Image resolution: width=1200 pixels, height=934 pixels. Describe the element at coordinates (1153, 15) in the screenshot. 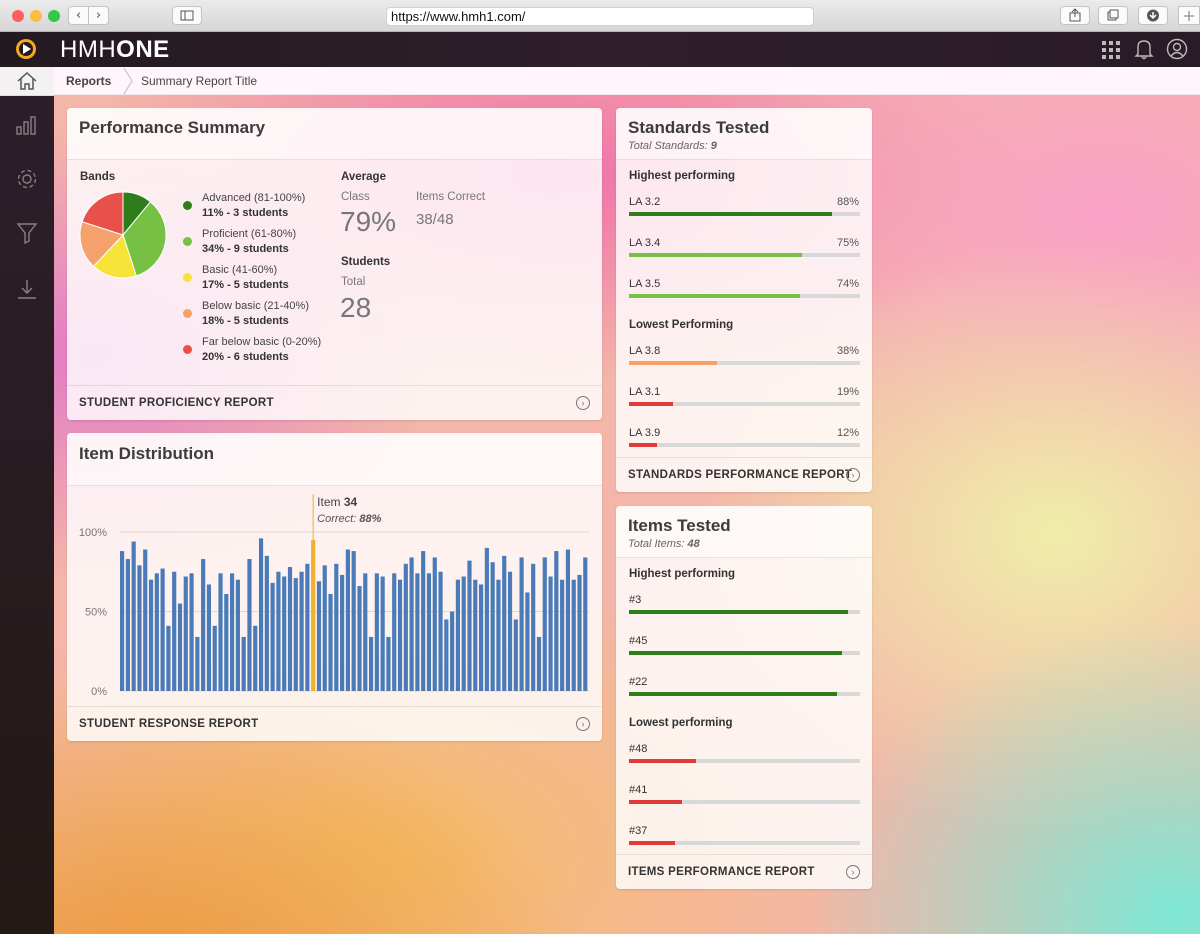

I see `downloads-button` at that location.